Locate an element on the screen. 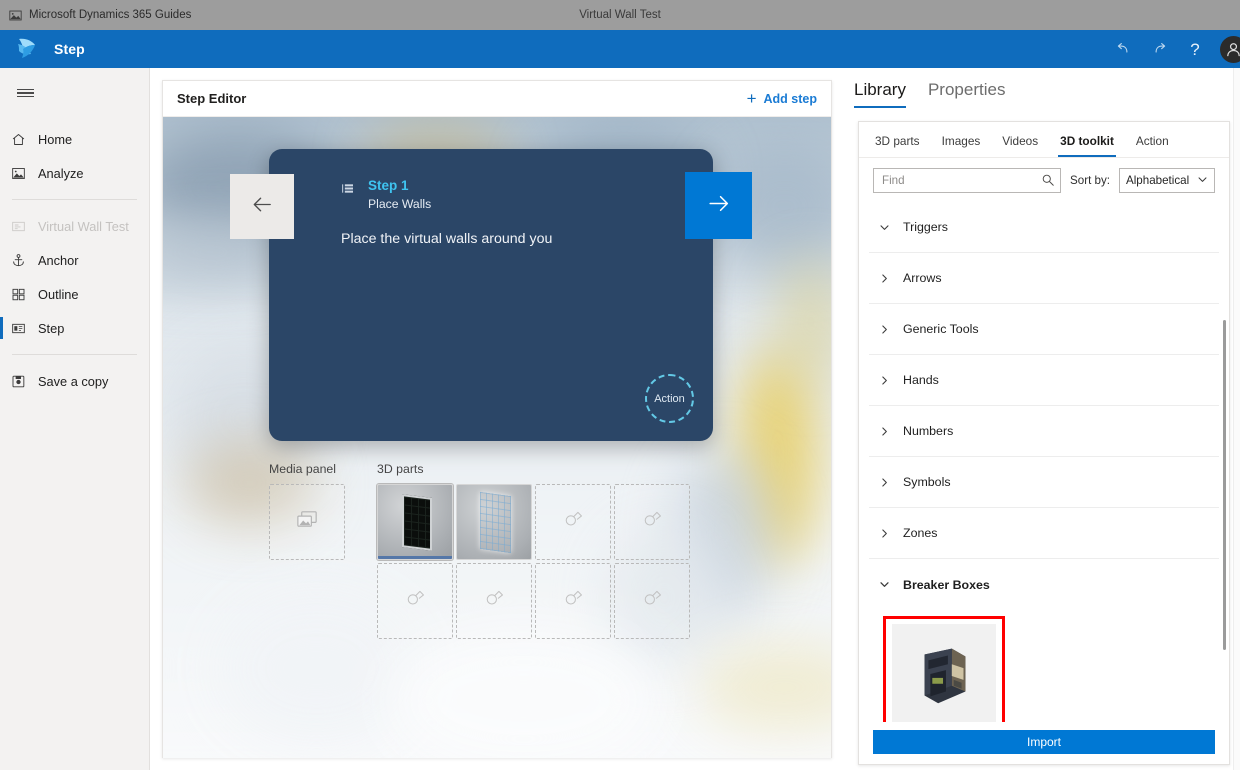 The height and width of the screenshot is (770, 1240). library-scrollbar-thumb is located at coordinates (1224, 485).